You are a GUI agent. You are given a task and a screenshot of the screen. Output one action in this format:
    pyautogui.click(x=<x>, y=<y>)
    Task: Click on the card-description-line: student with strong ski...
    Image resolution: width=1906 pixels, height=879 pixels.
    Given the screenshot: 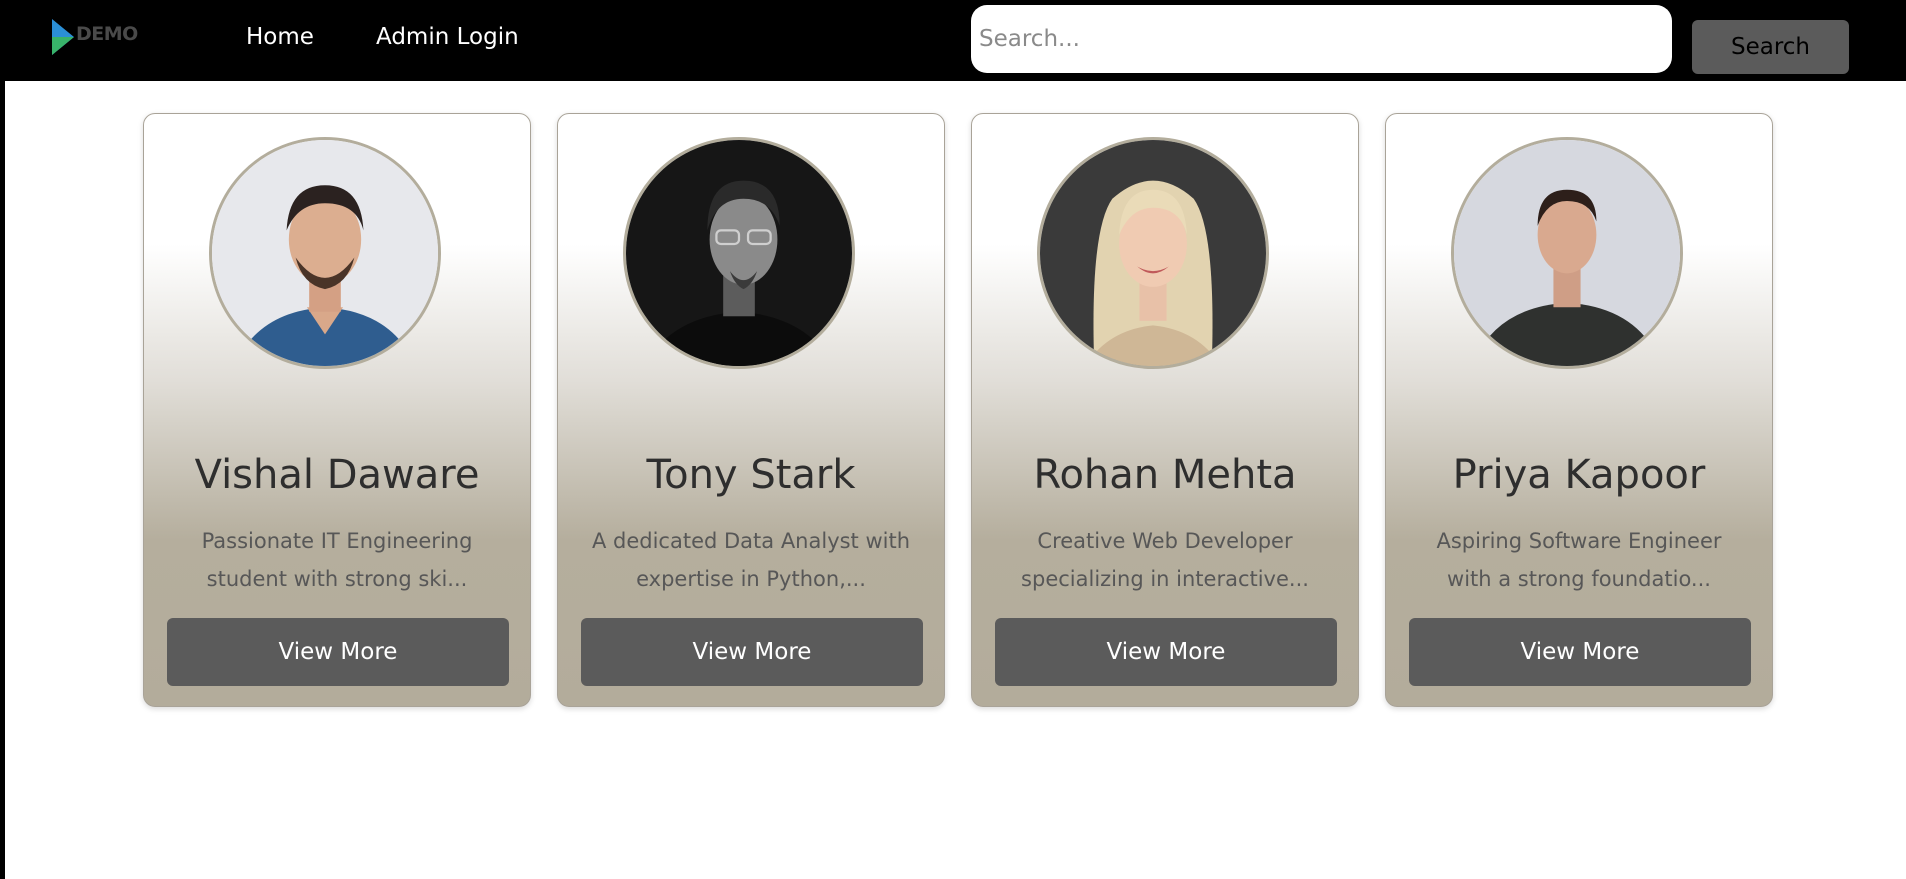 What is the action you would take?
    pyautogui.click(x=337, y=579)
    